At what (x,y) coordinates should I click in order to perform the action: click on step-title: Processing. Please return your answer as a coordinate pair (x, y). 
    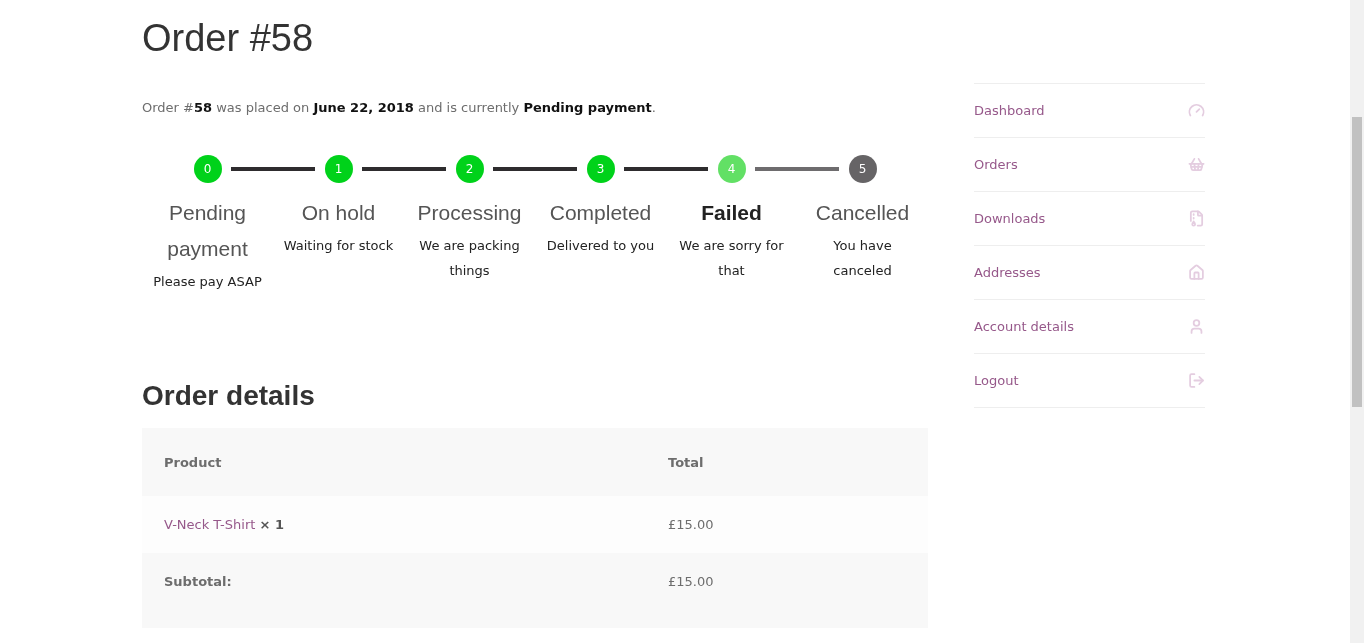
    Looking at the image, I should click on (469, 213).